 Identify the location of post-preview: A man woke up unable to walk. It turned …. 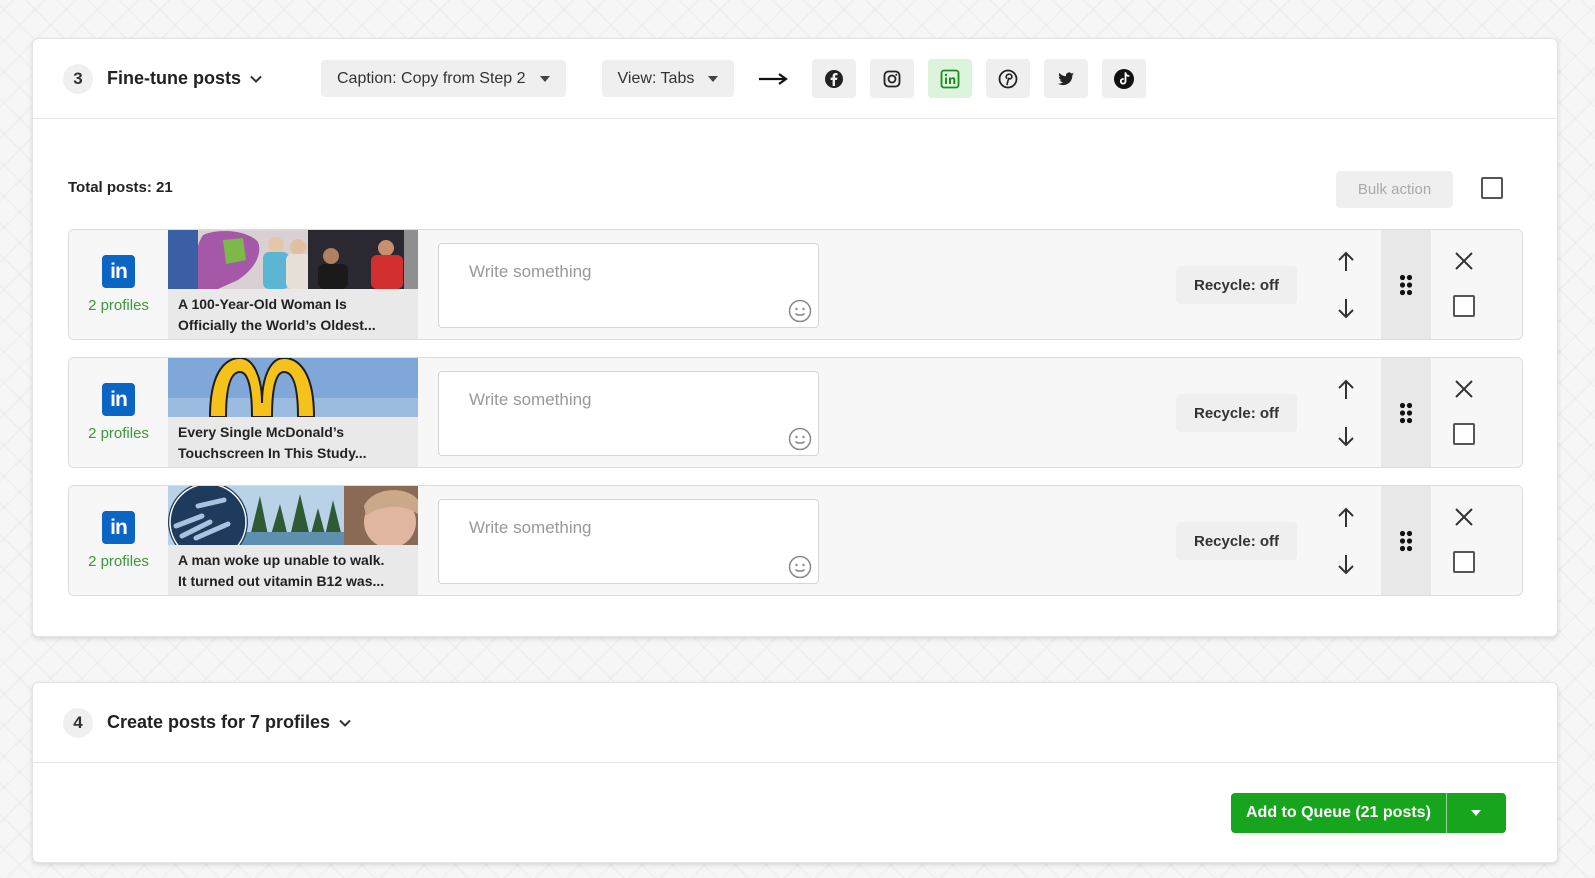
(293, 540).